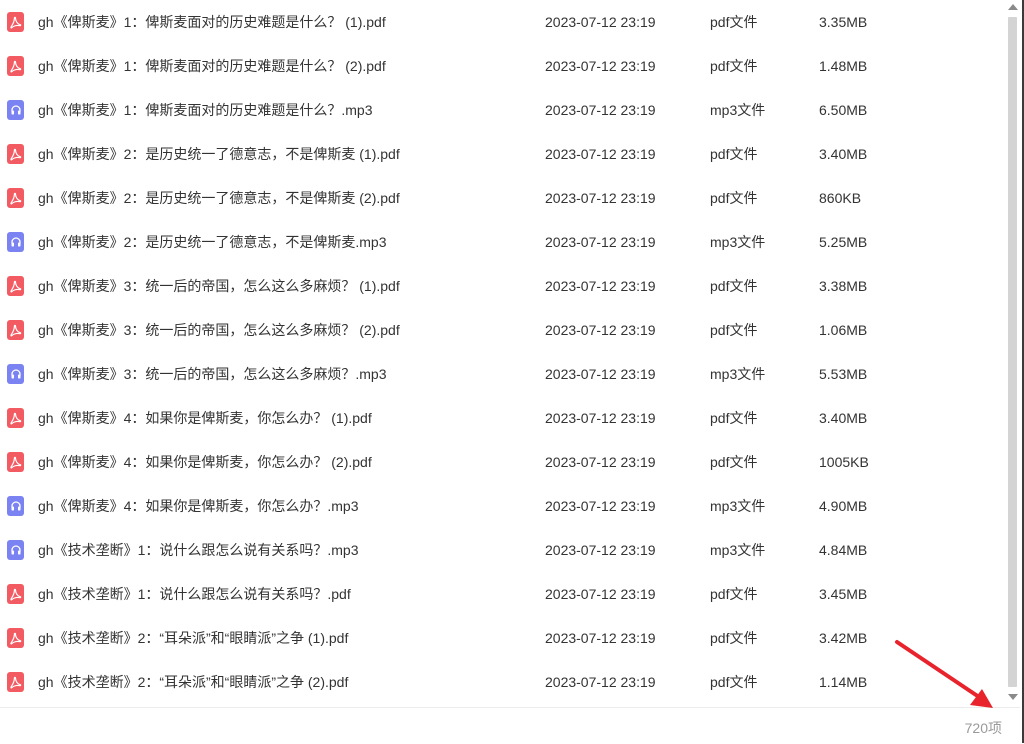  What do you see at coordinates (840, 198) in the screenshot?
I see `file-size: 860KB` at bounding box center [840, 198].